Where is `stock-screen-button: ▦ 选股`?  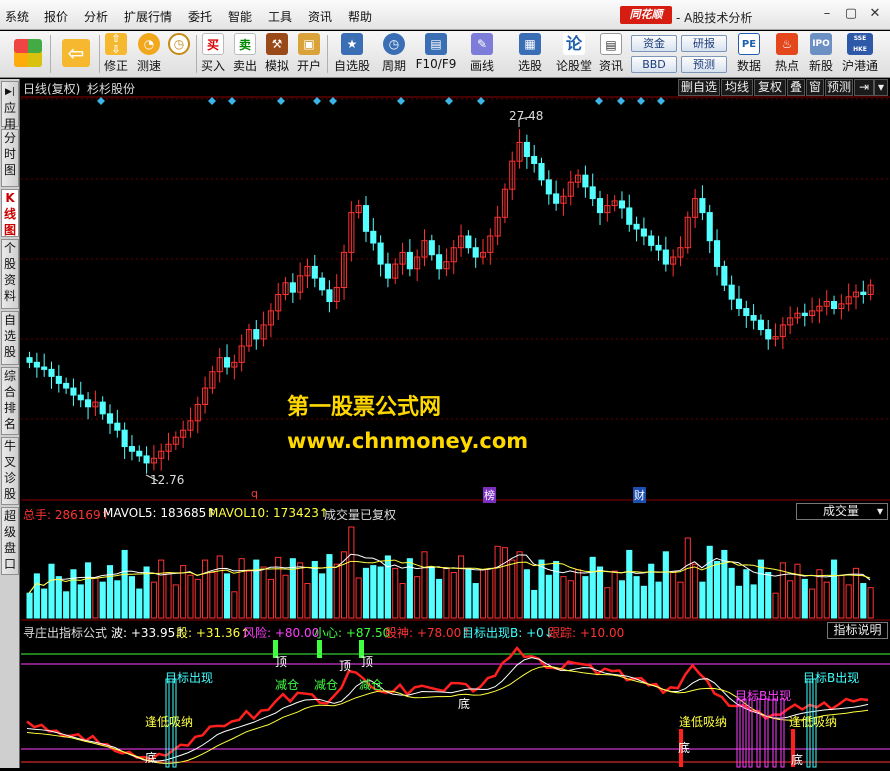 stock-screen-button: ▦ 选股 is located at coordinates (530, 54).